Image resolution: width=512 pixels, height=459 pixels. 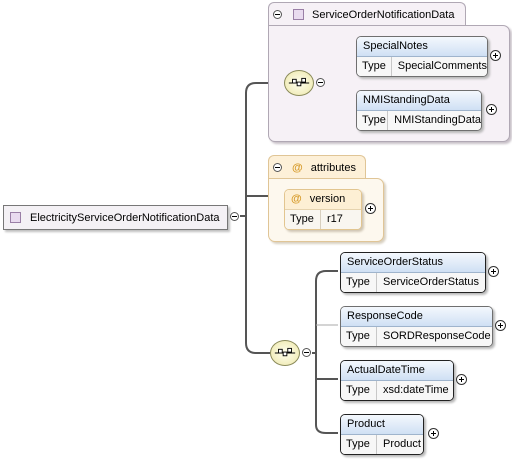 What do you see at coordinates (335, 219) in the screenshot?
I see `type-value: r17` at bounding box center [335, 219].